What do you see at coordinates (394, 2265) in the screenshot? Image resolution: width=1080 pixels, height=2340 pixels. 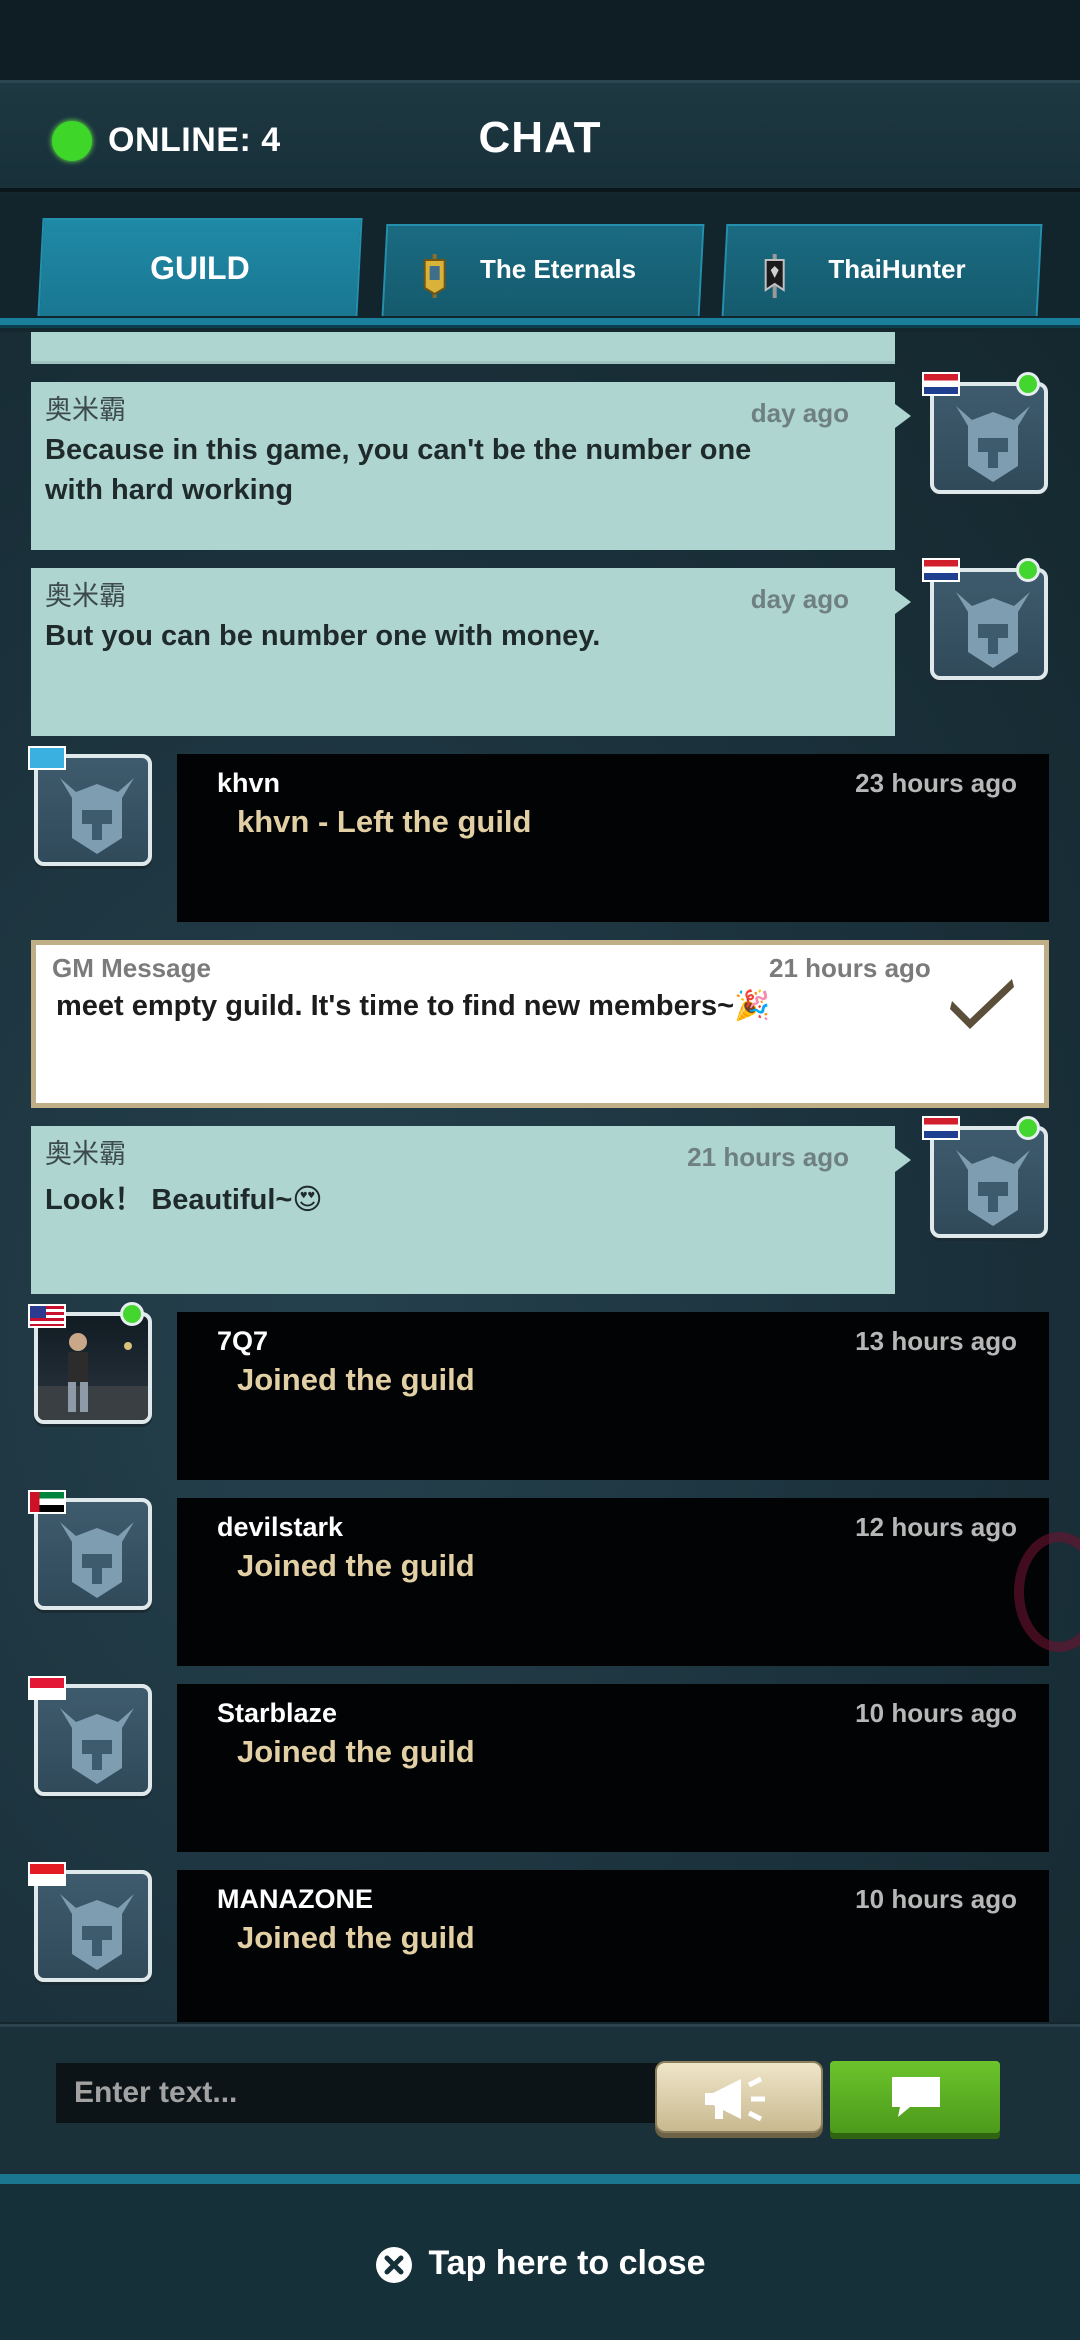 I see `close-icon` at bounding box center [394, 2265].